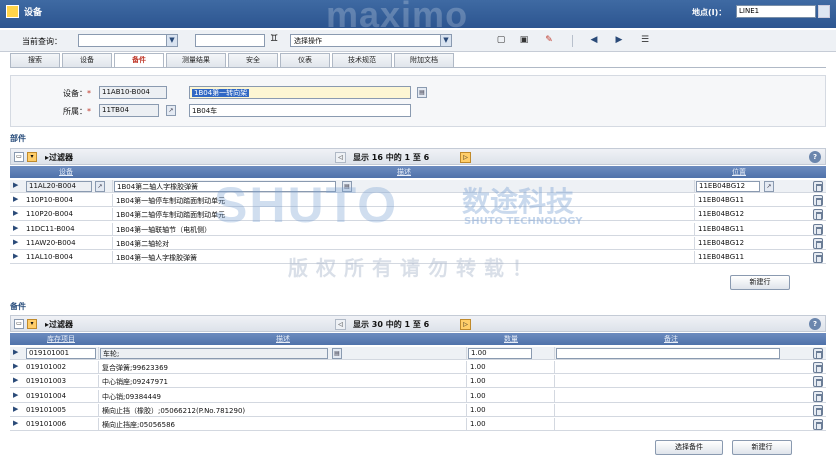  Describe the element at coordinates (305, 60) in the screenshot. I see `tab-meters: 仪表` at that location.